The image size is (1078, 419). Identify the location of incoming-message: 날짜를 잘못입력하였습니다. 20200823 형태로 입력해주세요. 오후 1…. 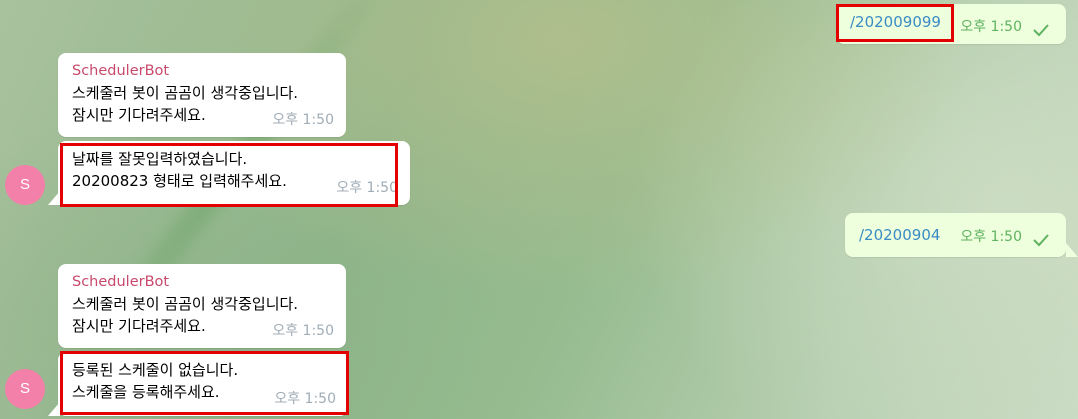
(234, 173).